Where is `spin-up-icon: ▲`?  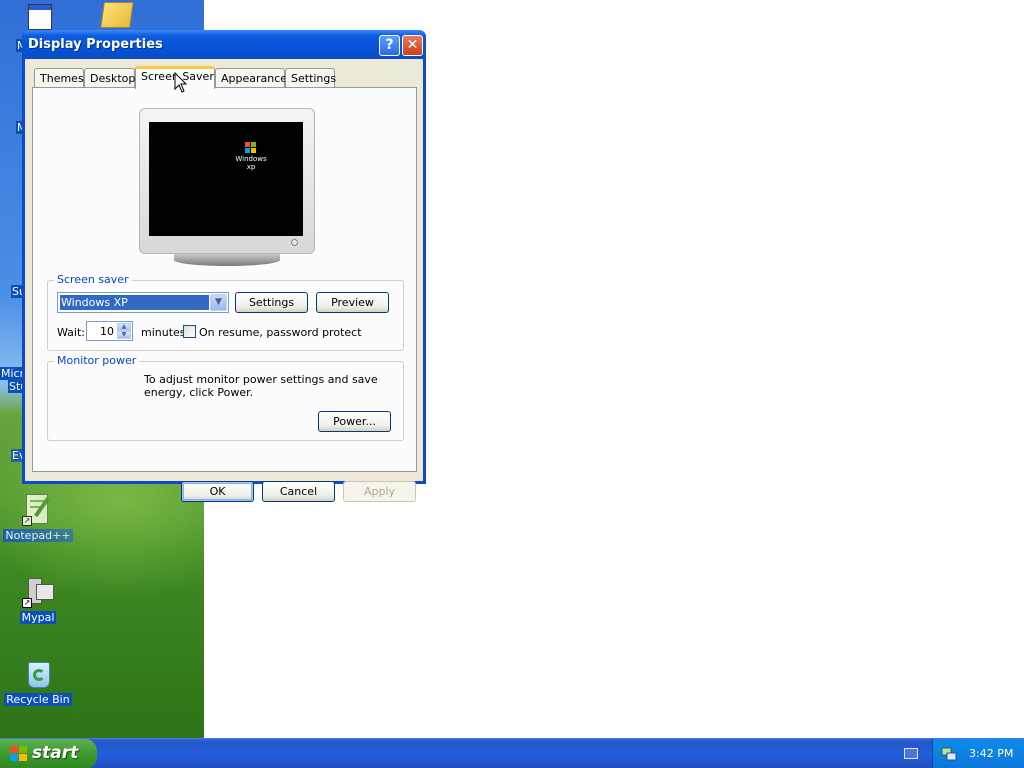 spin-up-icon: ▲ is located at coordinates (124, 327).